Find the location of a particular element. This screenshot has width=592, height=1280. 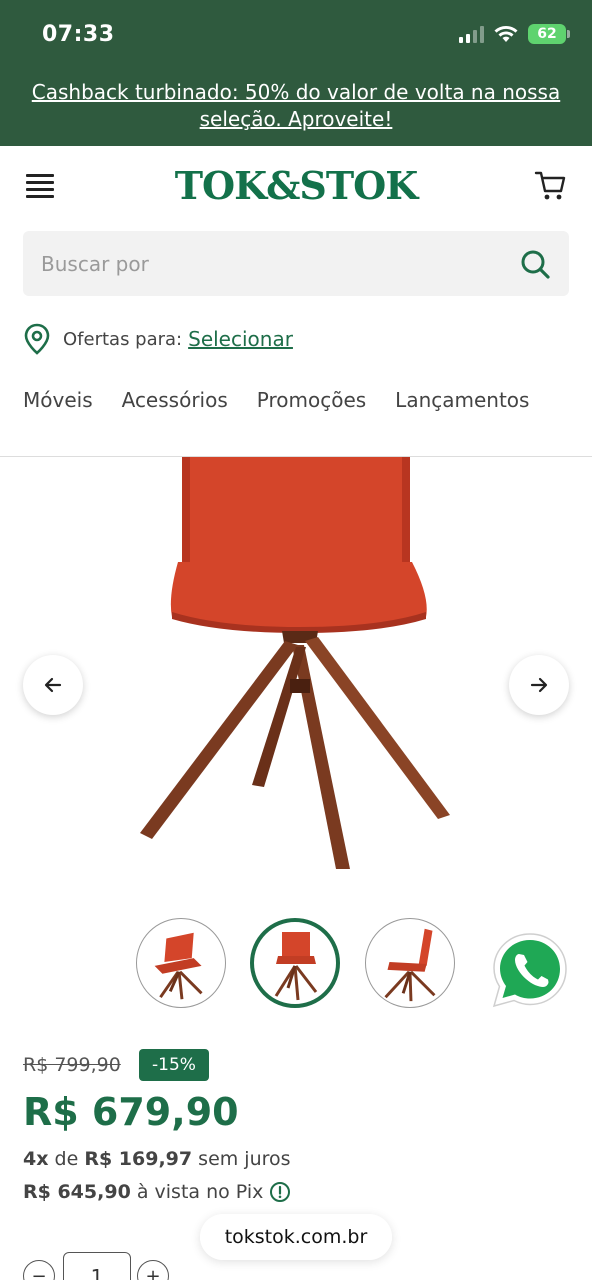

status-icons: 62 is located at coordinates (514, 34).